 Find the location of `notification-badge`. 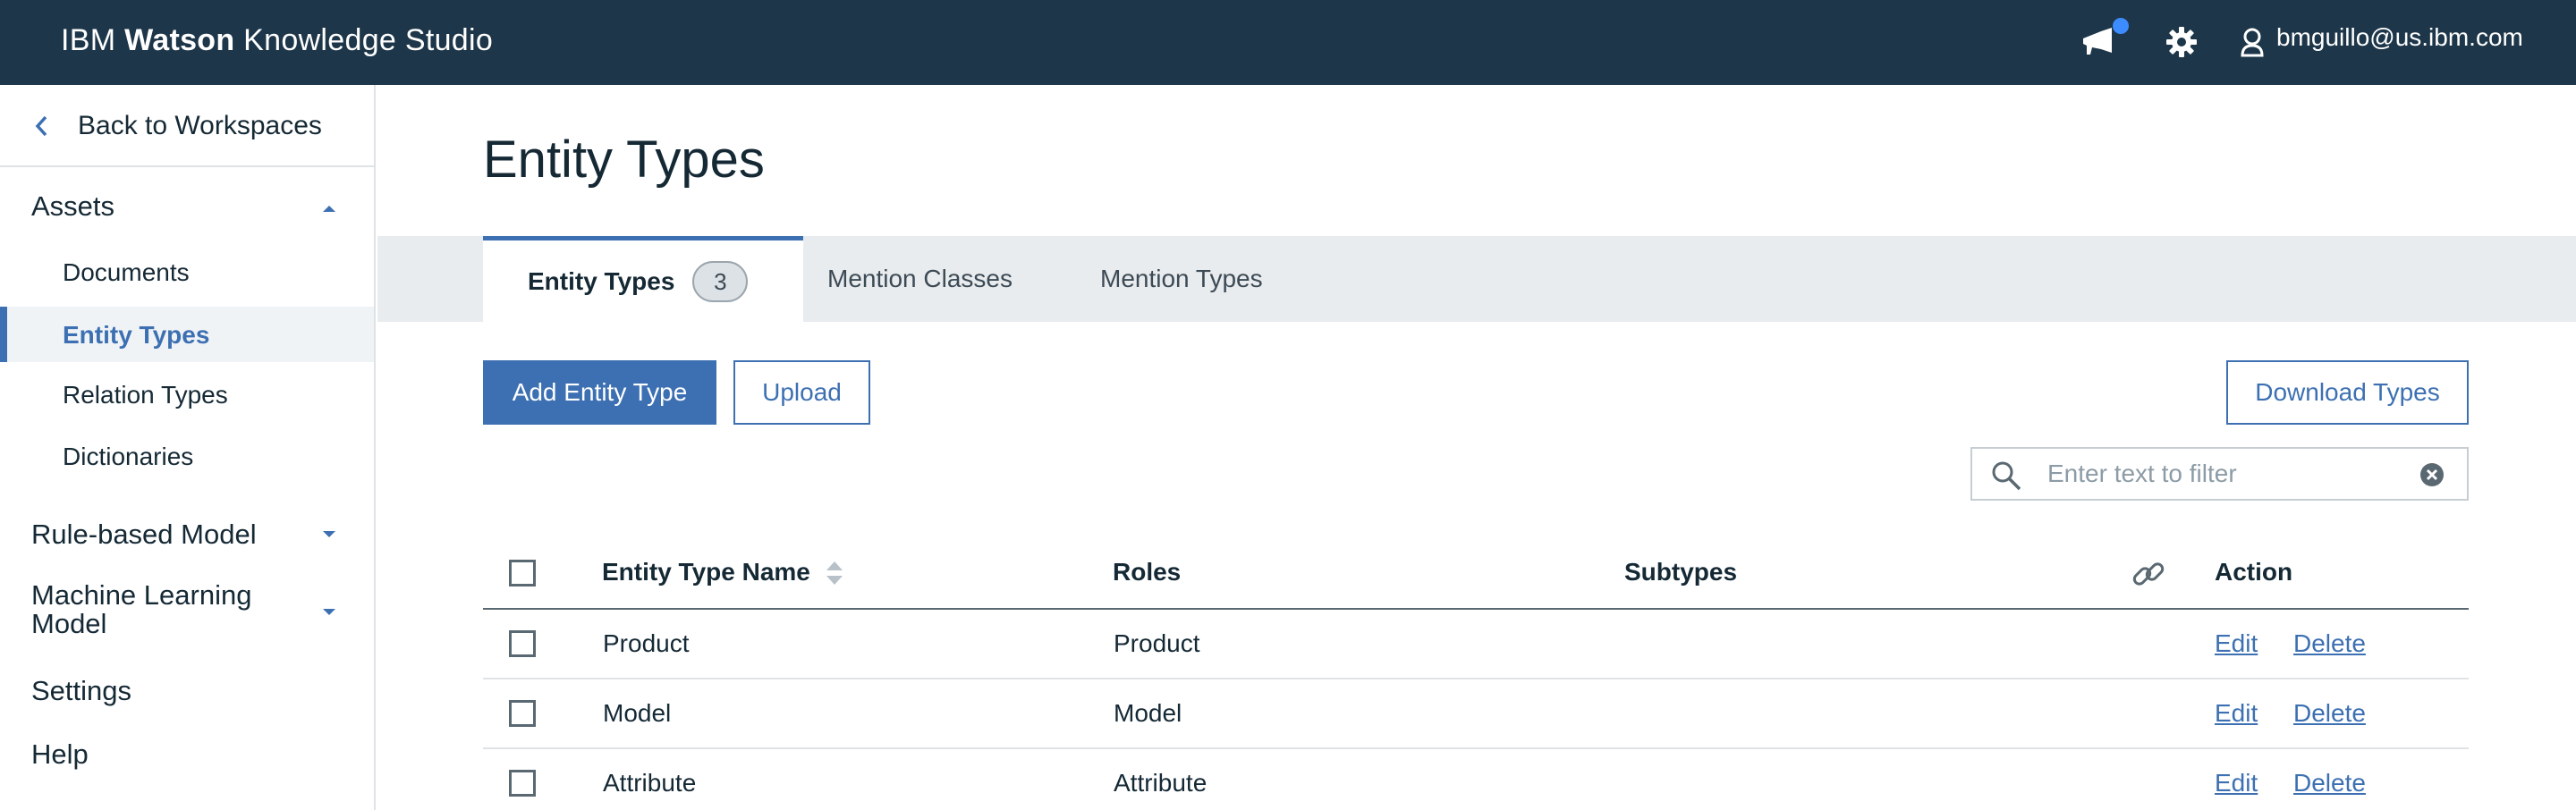

notification-badge is located at coordinates (2121, 26).